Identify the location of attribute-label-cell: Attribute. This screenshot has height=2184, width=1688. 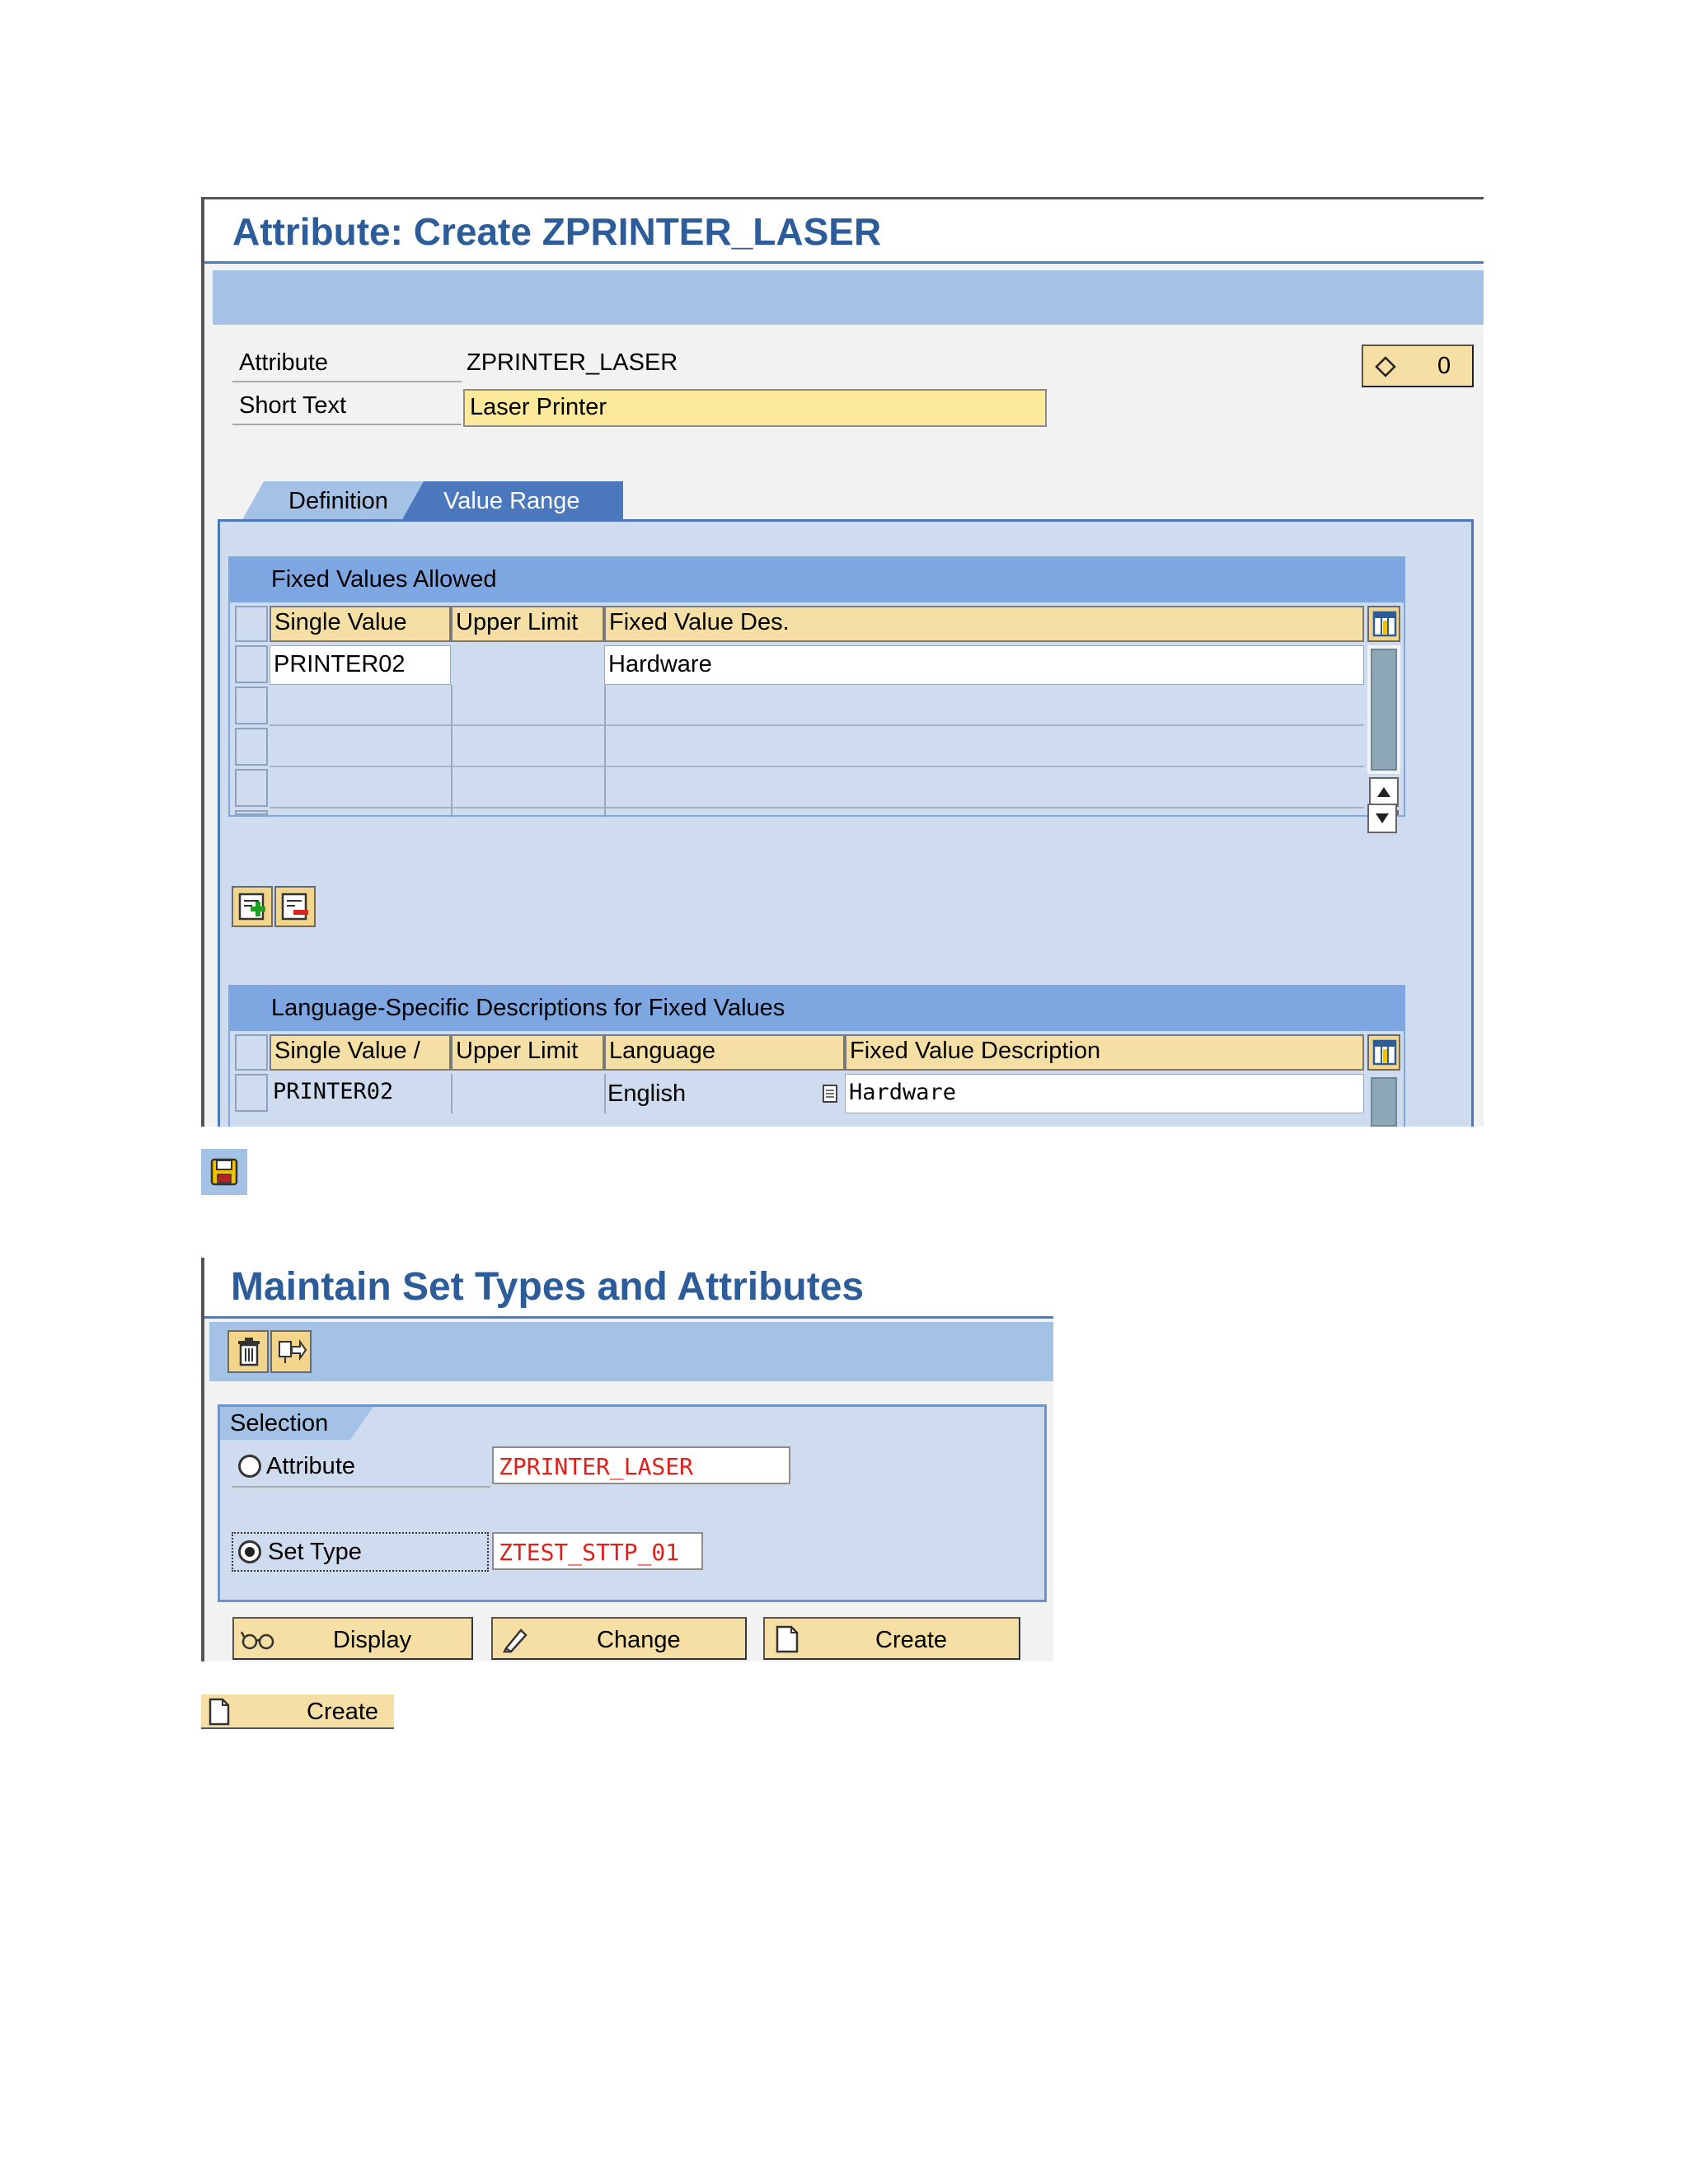
(347, 364).